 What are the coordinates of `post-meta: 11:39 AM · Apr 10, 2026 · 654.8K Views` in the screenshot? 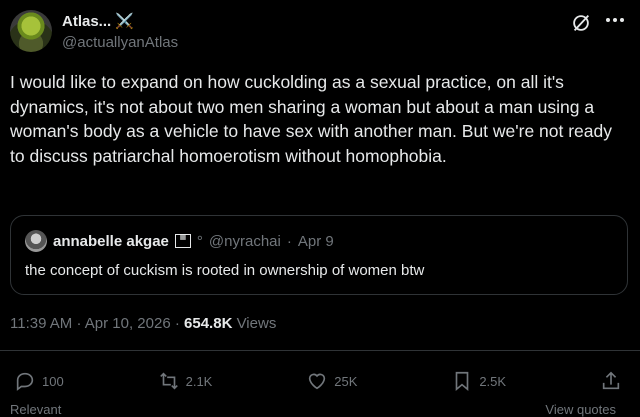 It's located at (143, 323).